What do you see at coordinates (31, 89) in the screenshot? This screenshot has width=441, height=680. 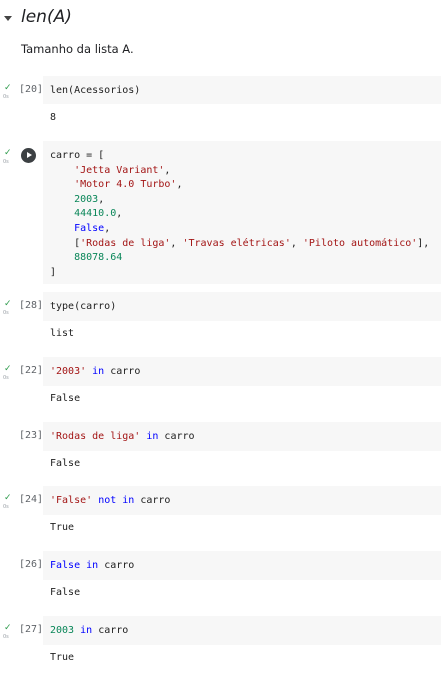 I see `execution-count: [20]` at bounding box center [31, 89].